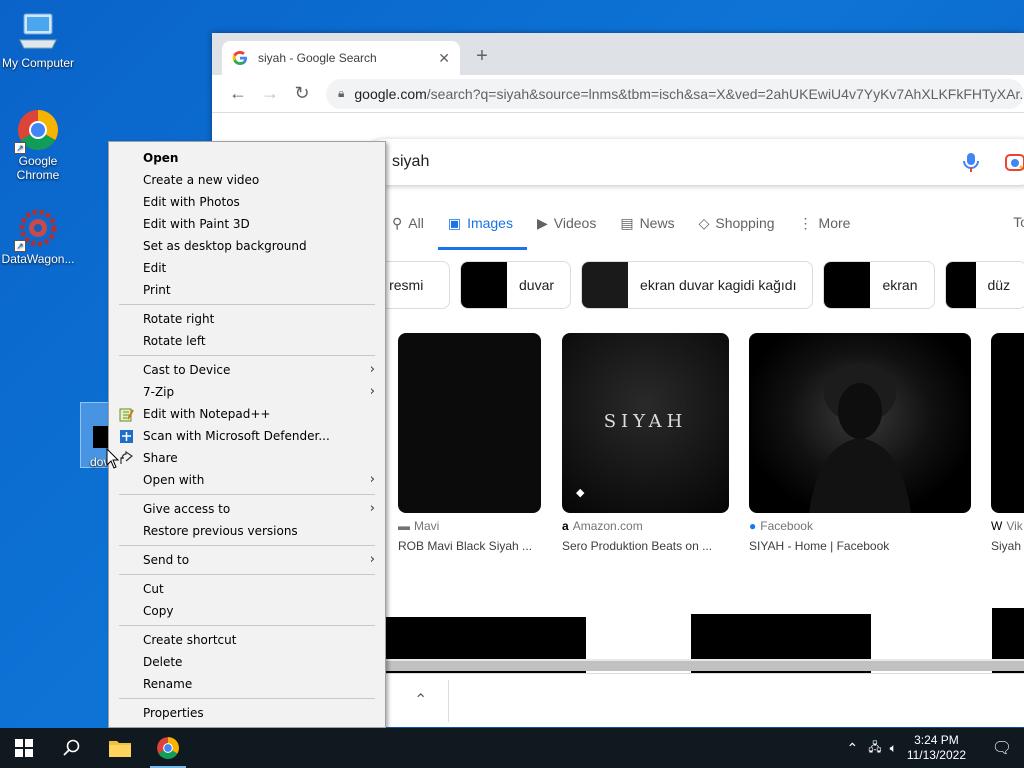  Describe the element at coordinates (247, 392) in the screenshot. I see `menu-item-7-zip: 7-Zip ›` at that location.